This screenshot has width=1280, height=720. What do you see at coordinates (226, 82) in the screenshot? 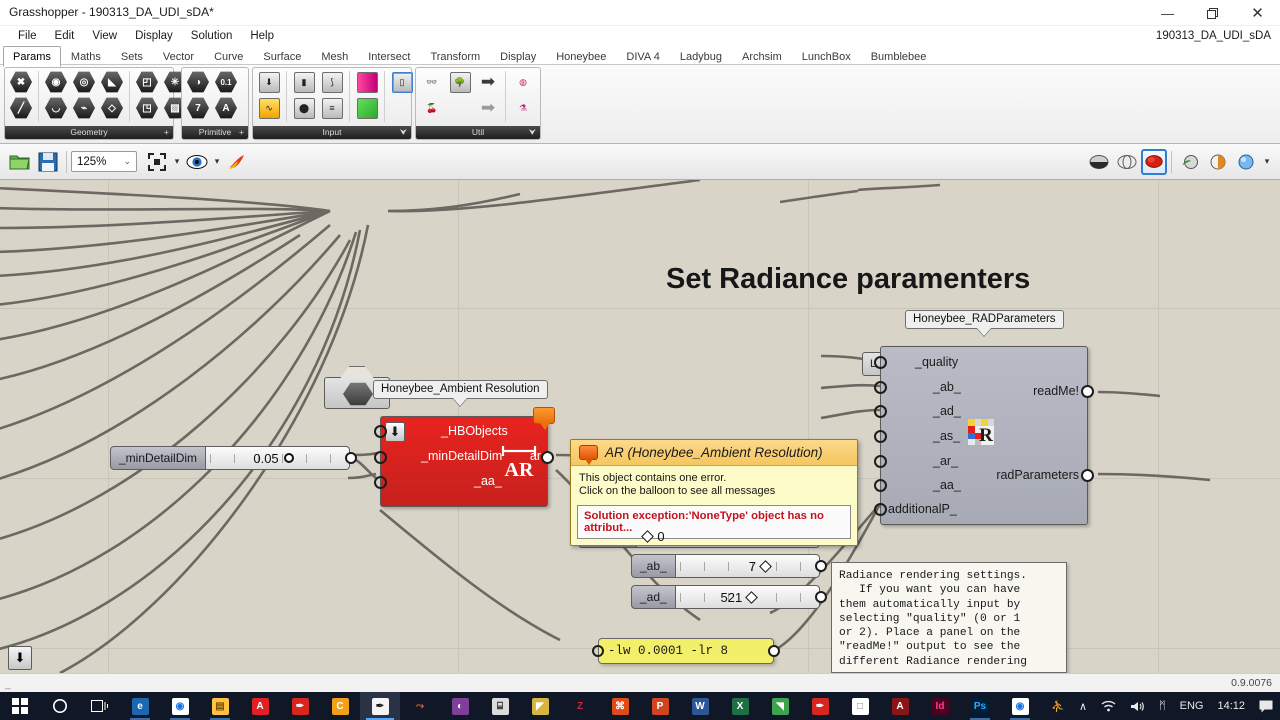
I see `param-number-button: 0.1` at bounding box center [226, 82].